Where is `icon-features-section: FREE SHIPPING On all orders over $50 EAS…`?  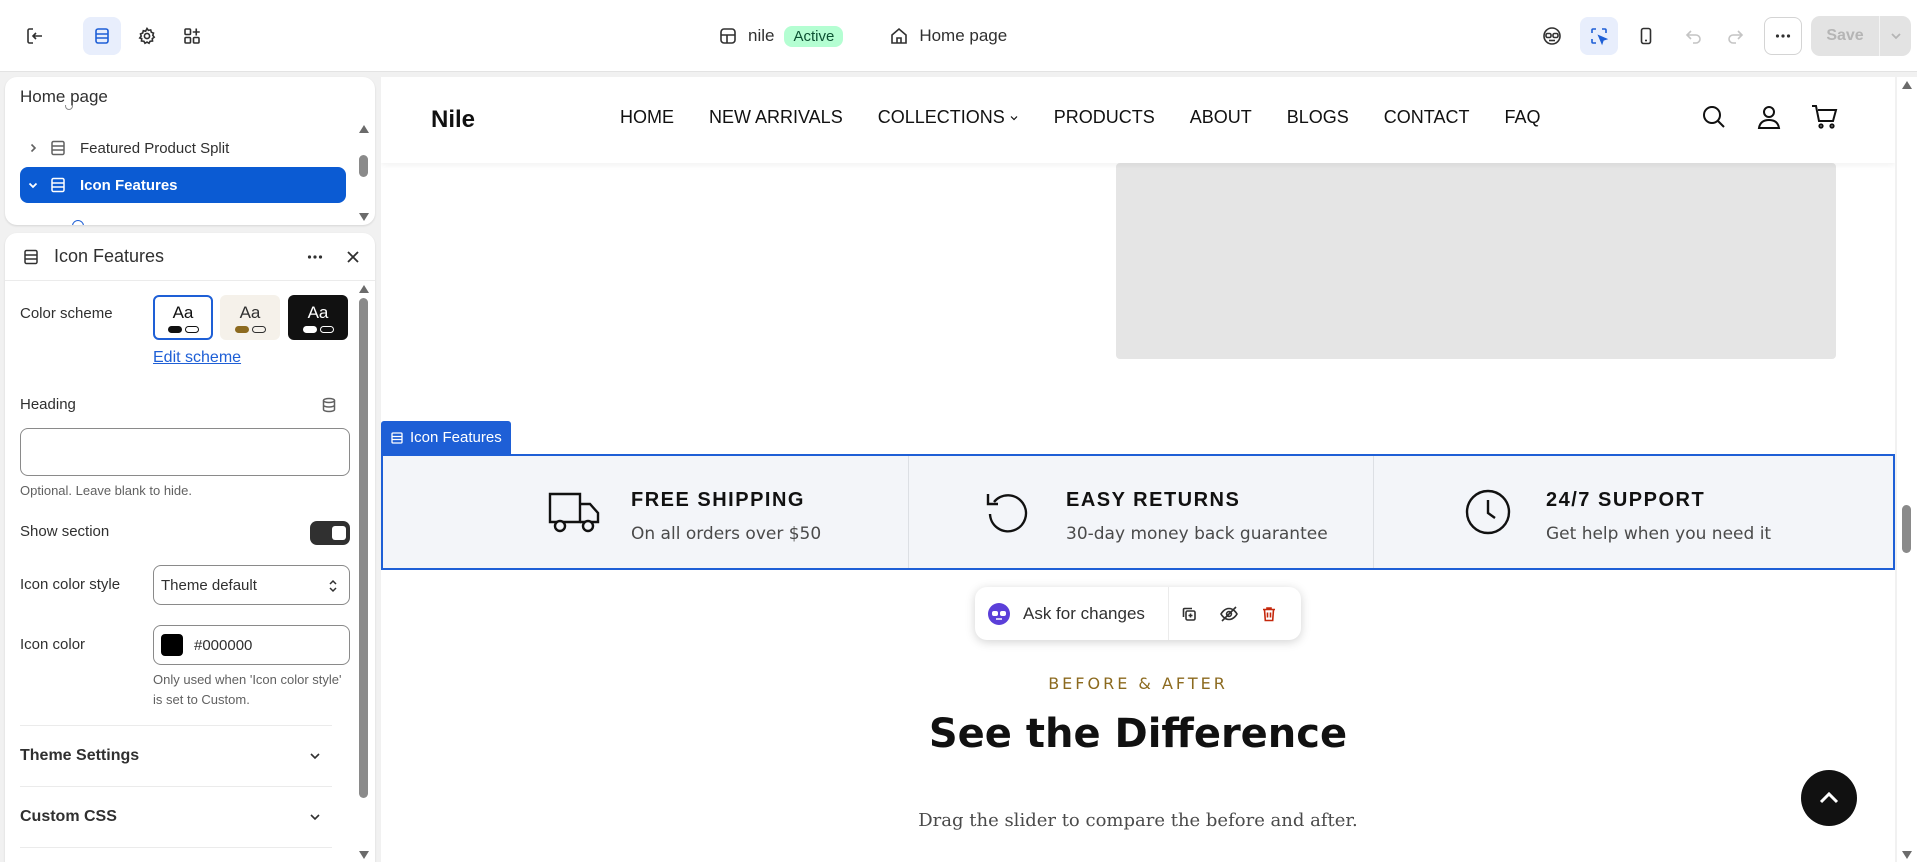
icon-features-section: FREE SHIPPING On all orders over $50 EAS… is located at coordinates (1138, 512).